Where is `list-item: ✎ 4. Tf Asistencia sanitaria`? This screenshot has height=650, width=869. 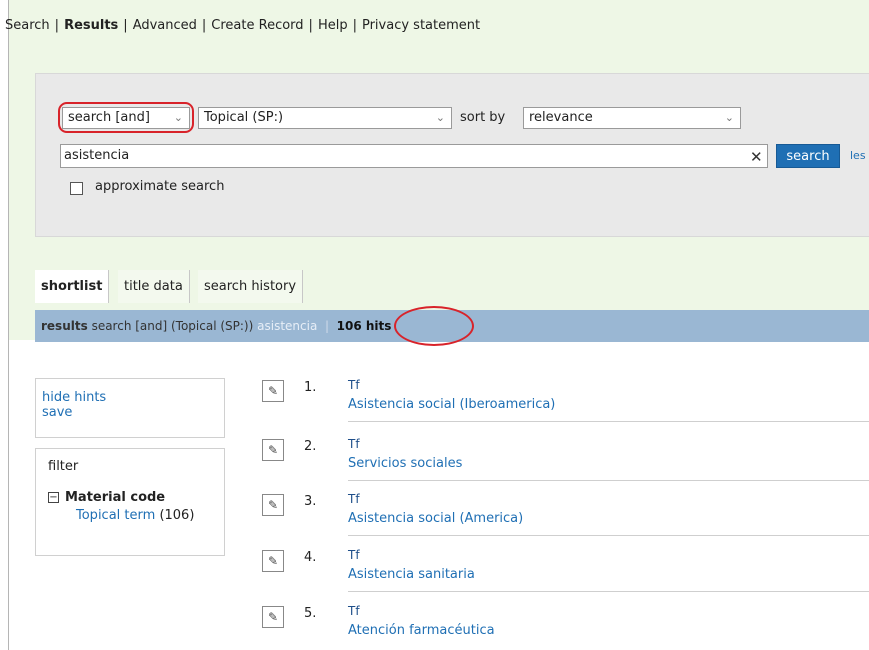 list-item: ✎ 4. Tf Asistencia sanitaria is located at coordinates (565, 577).